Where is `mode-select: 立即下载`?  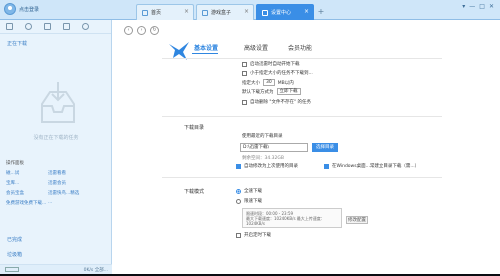 mode-select: 立即下载 is located at coordinates (288, 91).